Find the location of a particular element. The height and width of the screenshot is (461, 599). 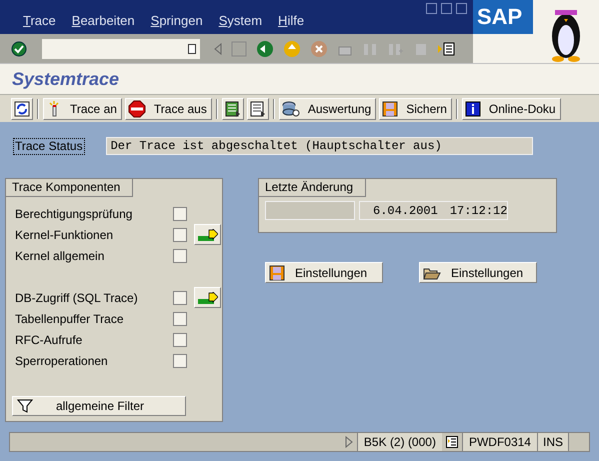

maximize-icon is located at coordinates (446, 8).